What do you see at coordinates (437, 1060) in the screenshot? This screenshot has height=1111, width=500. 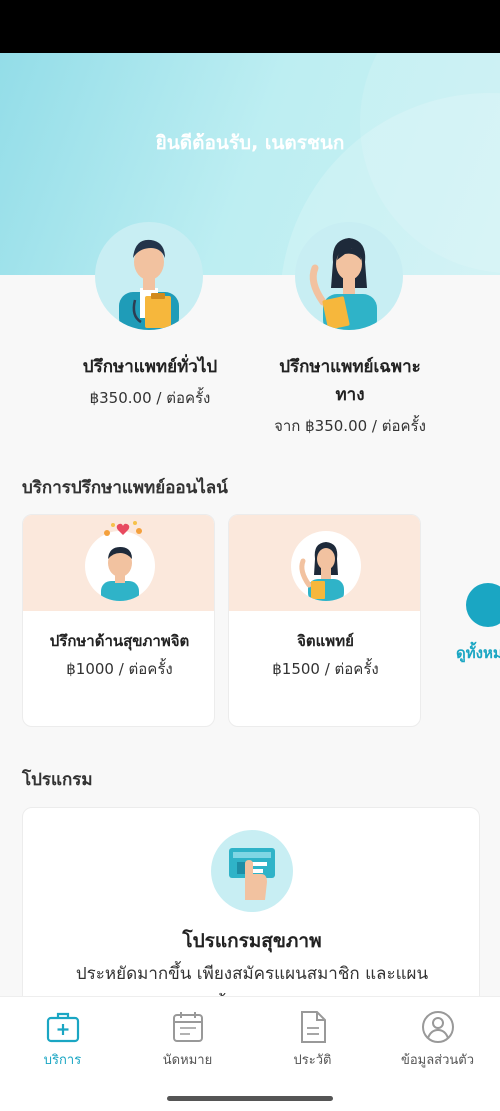 I see `tab-profile-label: ข้อมูลส่วนตัว` at bounding box center [437, 1060].